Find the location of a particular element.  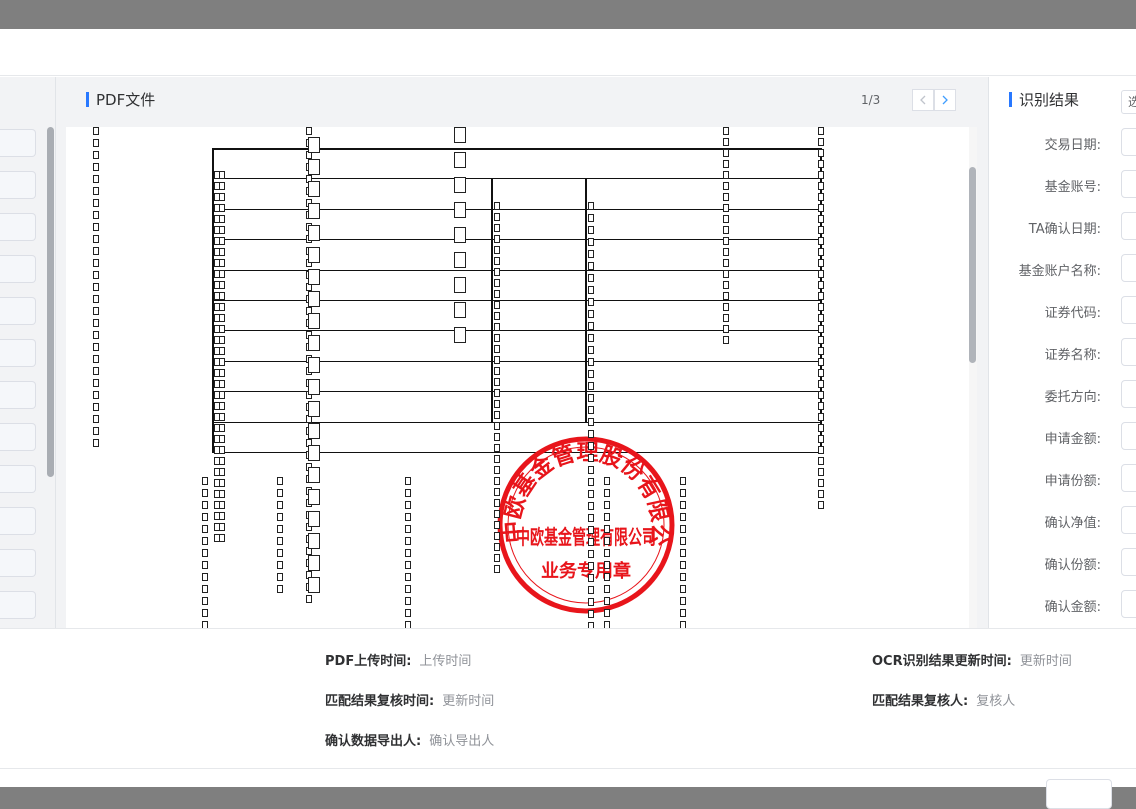

match-reviewer: 匹配结果复核人: 复核人 is located at coordinates (943, 699).